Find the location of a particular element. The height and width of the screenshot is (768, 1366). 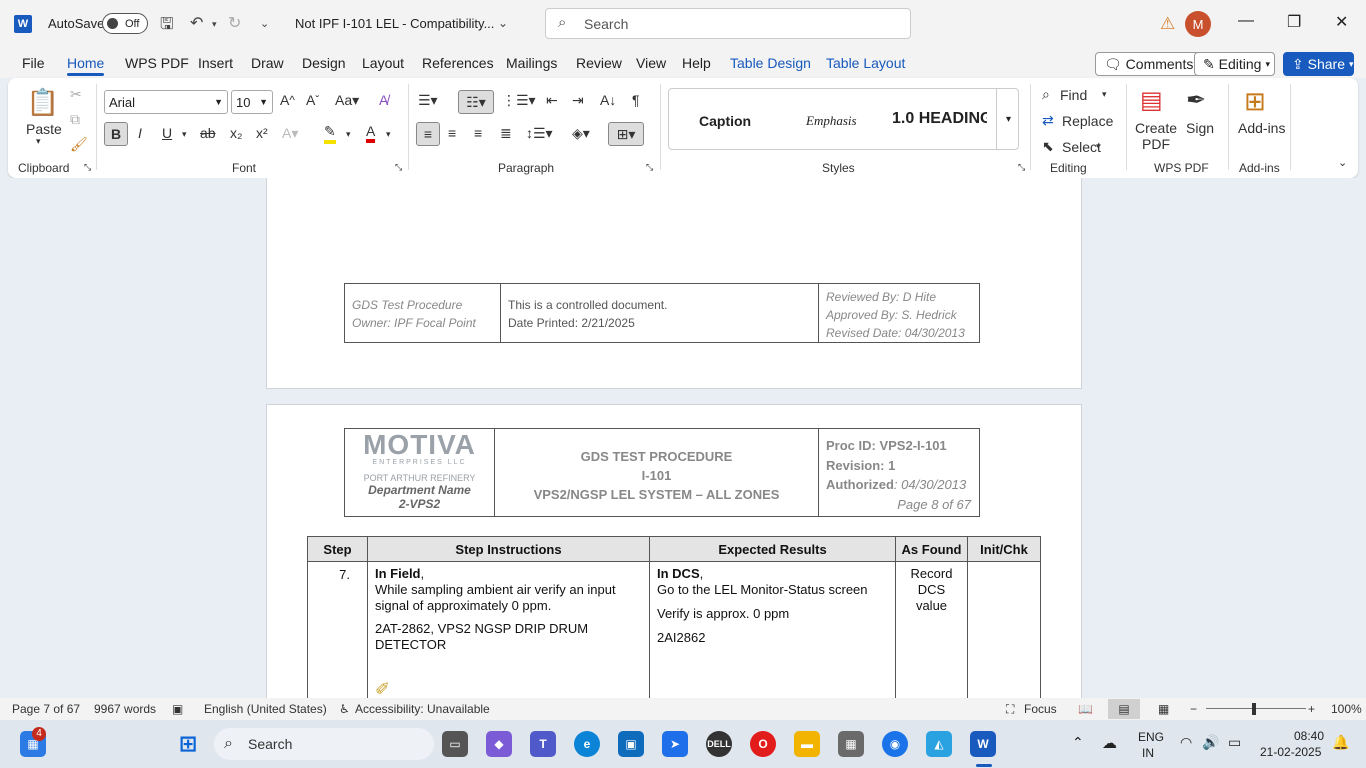

create-pdf-button: Create PDF is located at coordinates (1156, 136).